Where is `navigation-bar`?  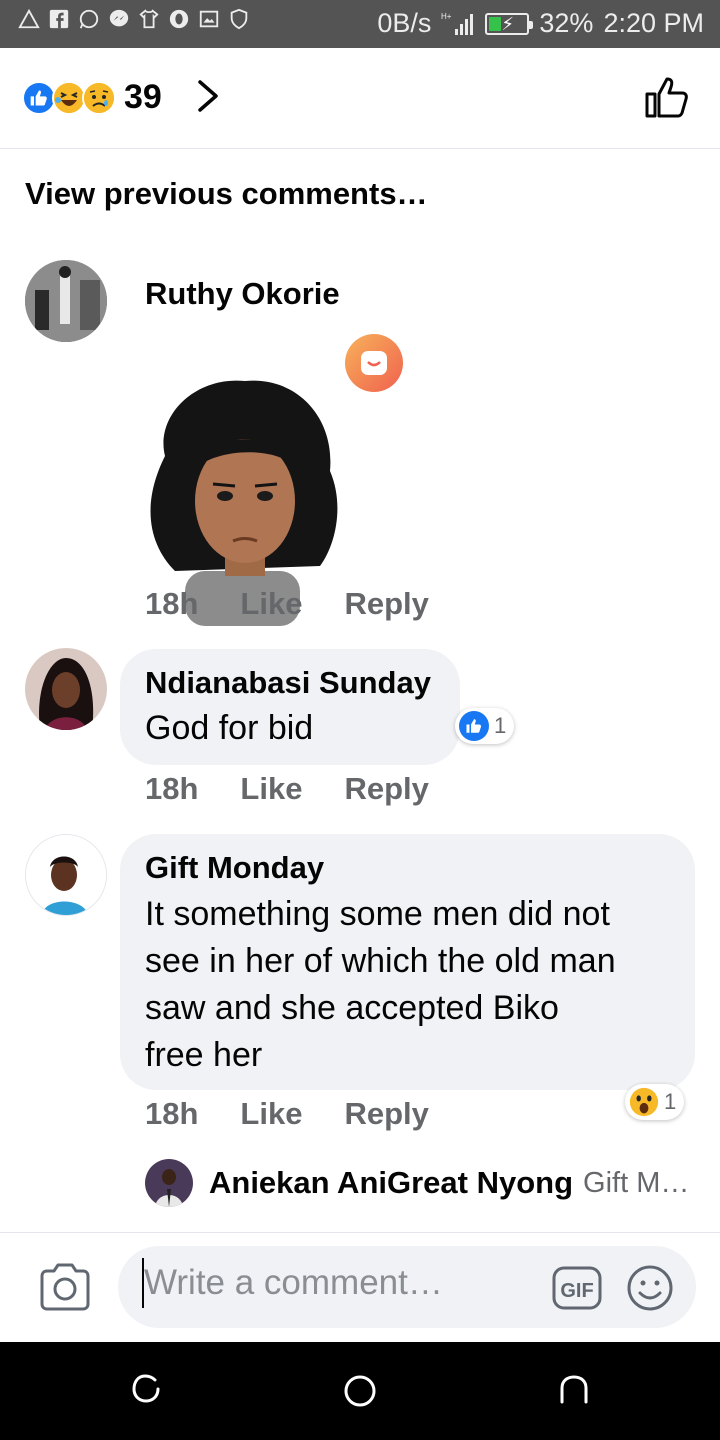
navigation-bar is located at coordinates (360, 1391).